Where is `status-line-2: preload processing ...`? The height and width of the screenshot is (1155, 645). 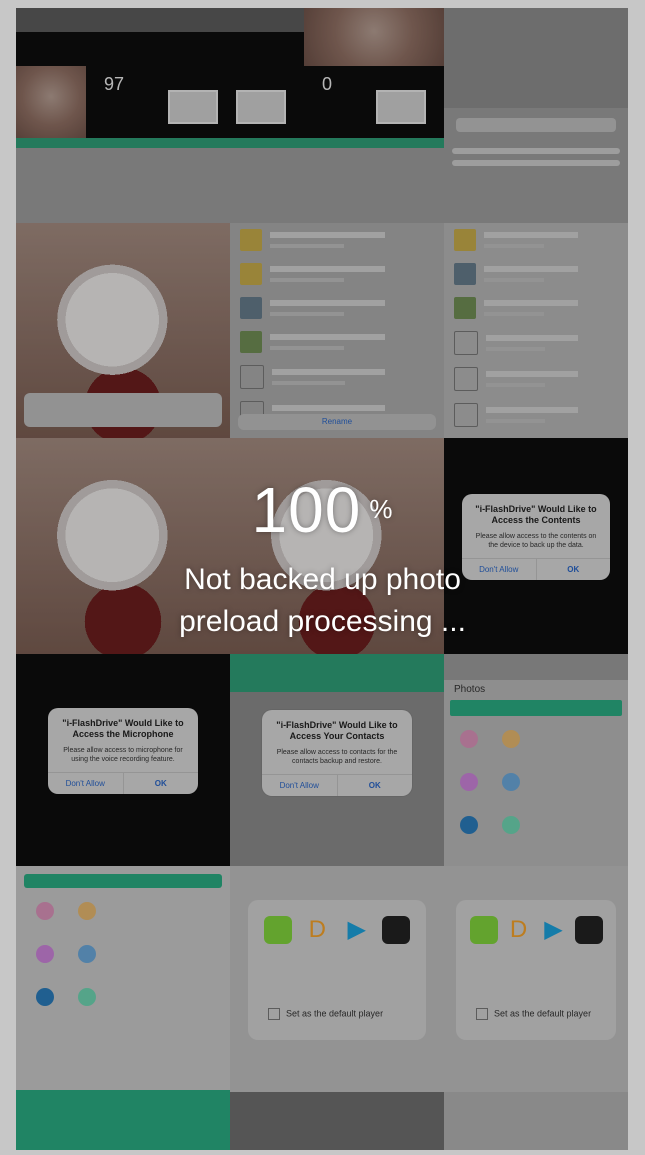 status-line-2: preload processing ... is located at coordinates (322, 621).